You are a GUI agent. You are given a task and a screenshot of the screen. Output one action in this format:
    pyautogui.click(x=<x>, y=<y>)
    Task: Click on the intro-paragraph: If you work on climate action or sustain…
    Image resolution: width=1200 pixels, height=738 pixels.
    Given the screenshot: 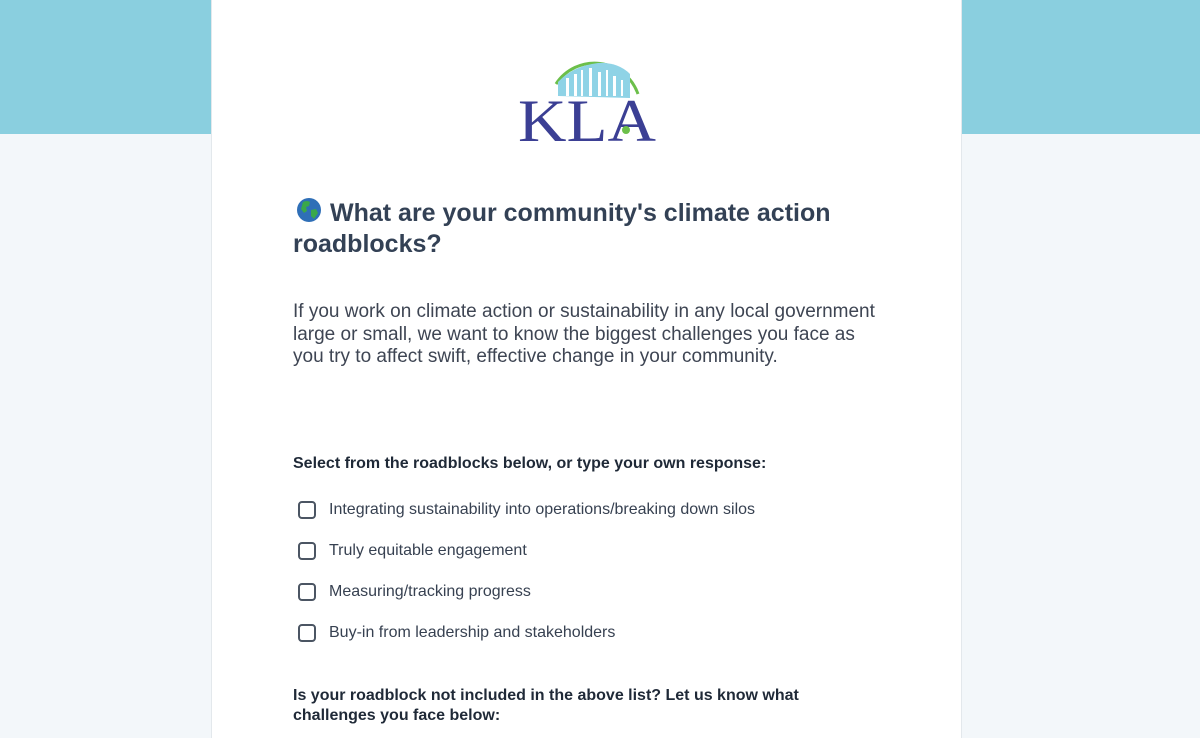 What is the action you would take?
    pyautogui.click(x=584, y=334)
    